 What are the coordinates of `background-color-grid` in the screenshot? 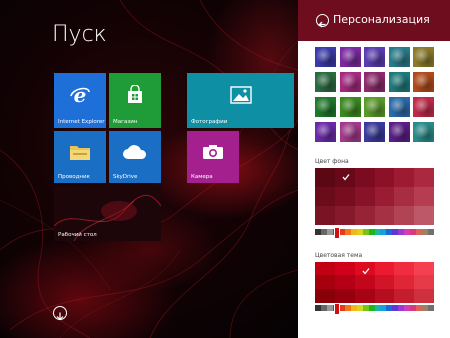 It's located at (375, 196).